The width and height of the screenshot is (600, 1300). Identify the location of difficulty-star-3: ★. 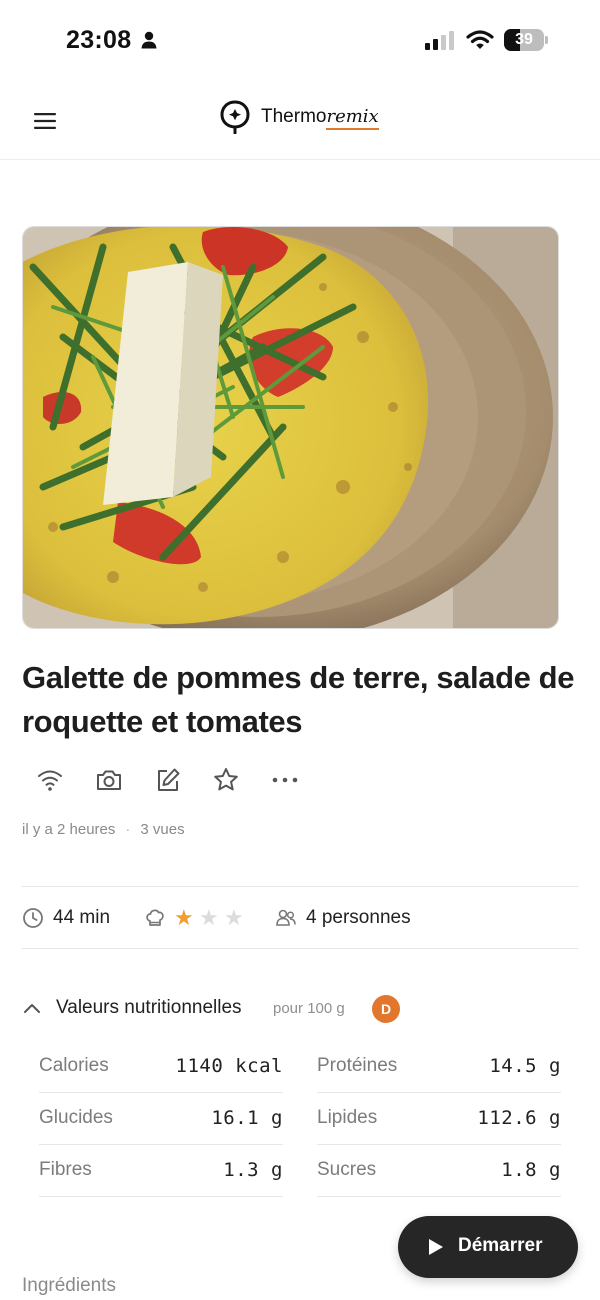
(234, 917).